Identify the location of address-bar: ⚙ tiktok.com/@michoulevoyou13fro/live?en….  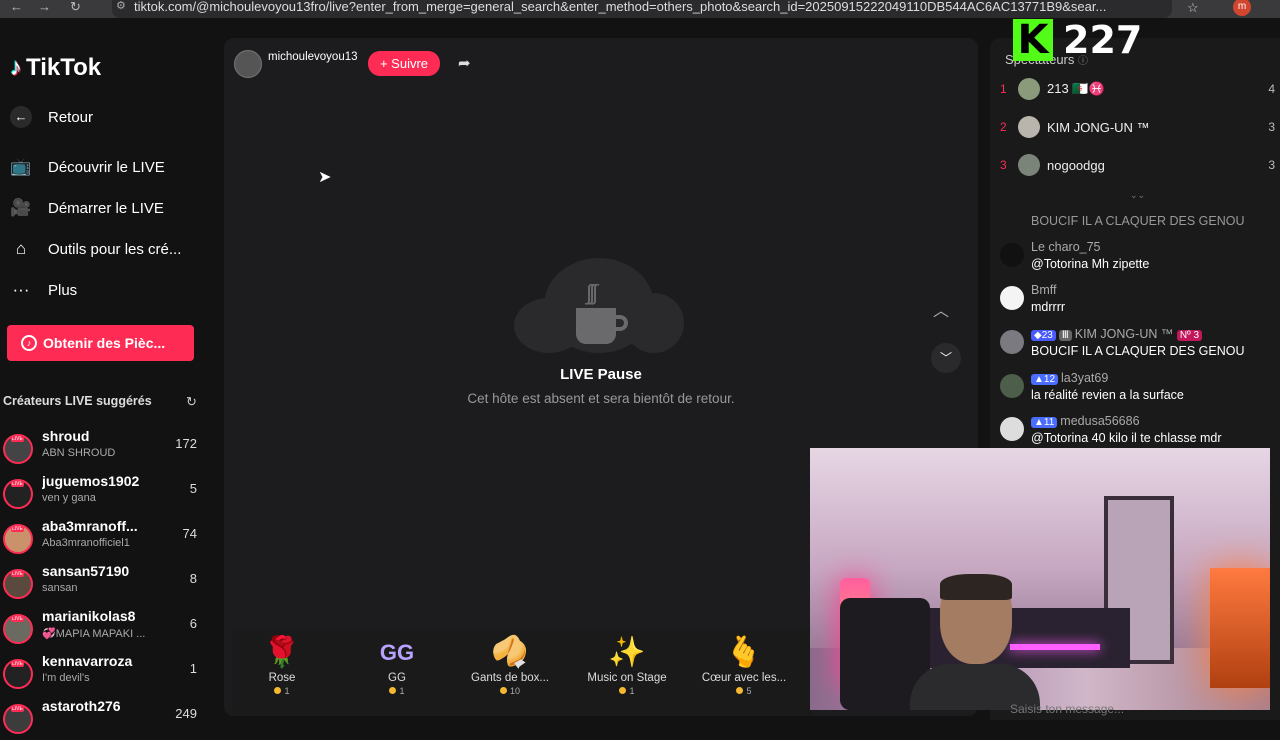
(642, 9).